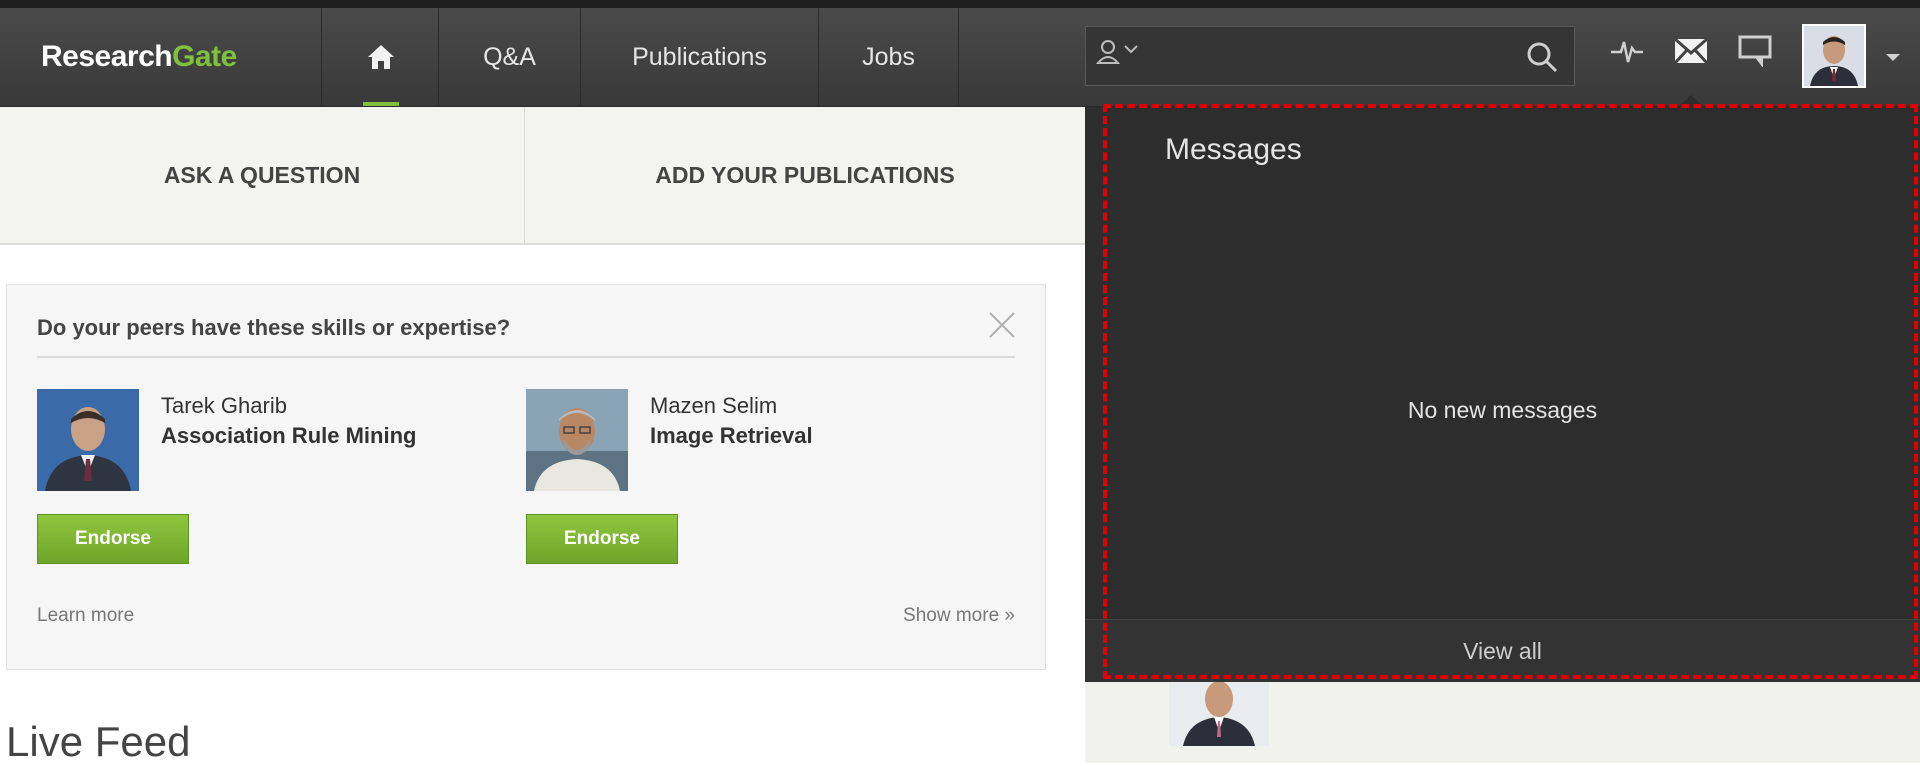 Image resolution: width=1920 pixels, height=766 pixels. I want to click on peer-name: Mazen Selim, so click(713, 406).